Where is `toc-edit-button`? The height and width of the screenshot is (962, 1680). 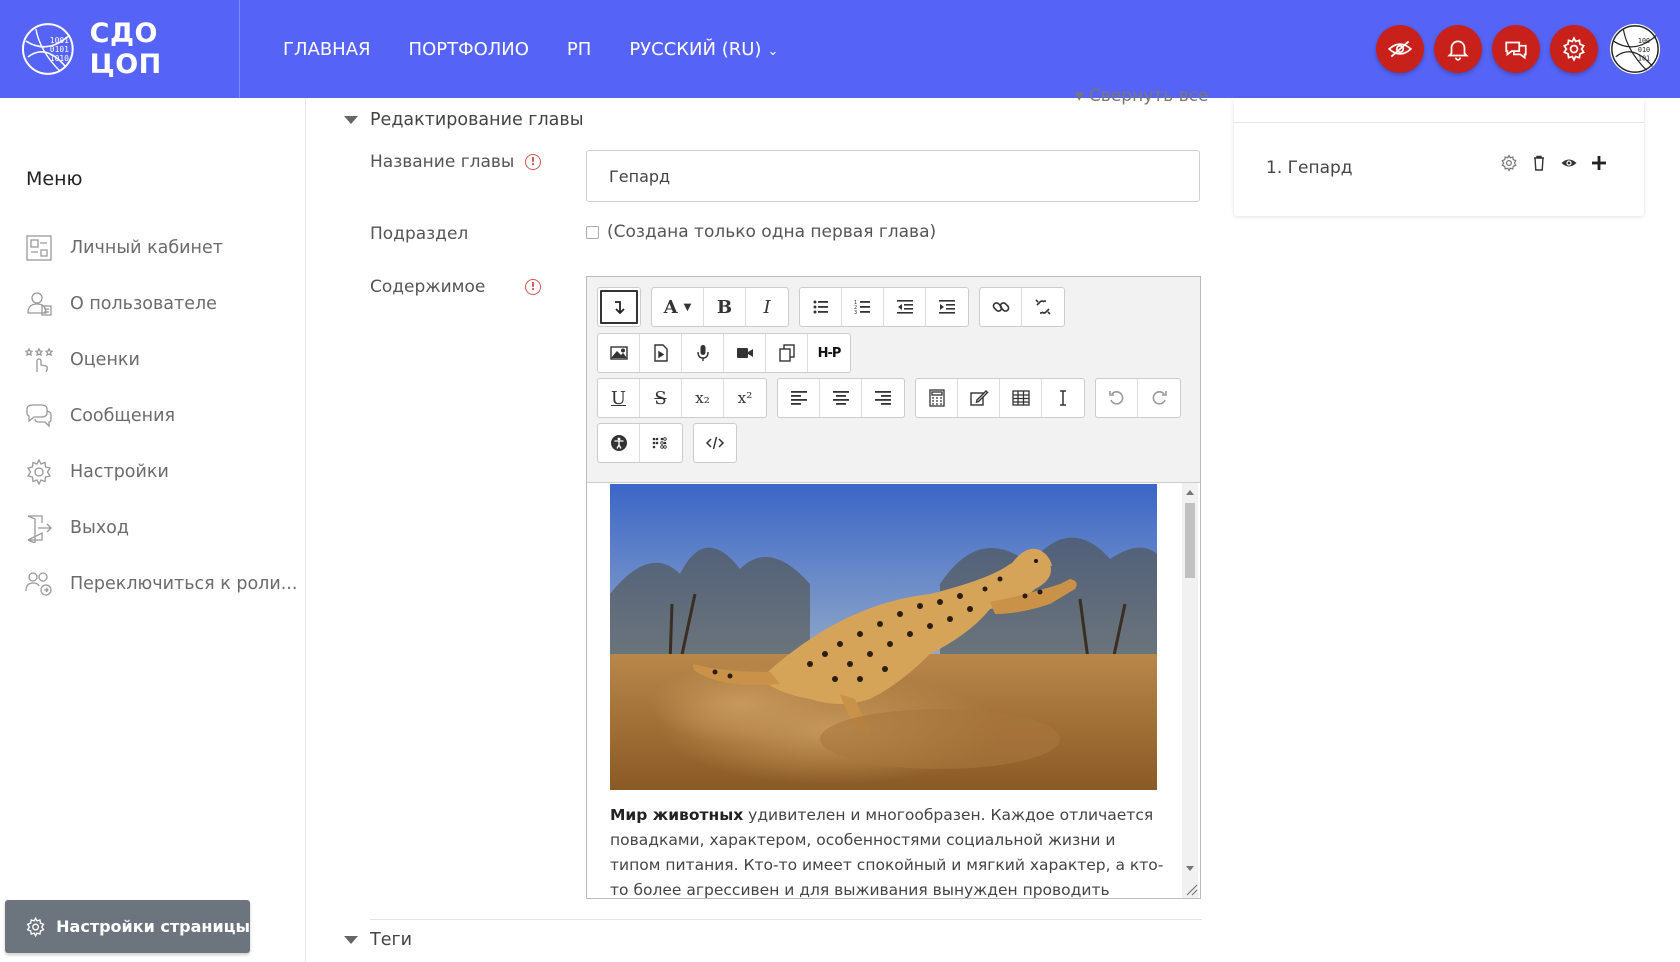
toc-edit-button is located at coordinates (1509, 163).